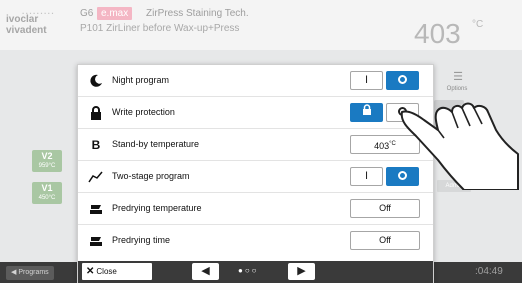 The image size is (522, 283). I want to click on program-subtitle: P101 ZirLiner before Wax-up+Press, so click(160, 28).